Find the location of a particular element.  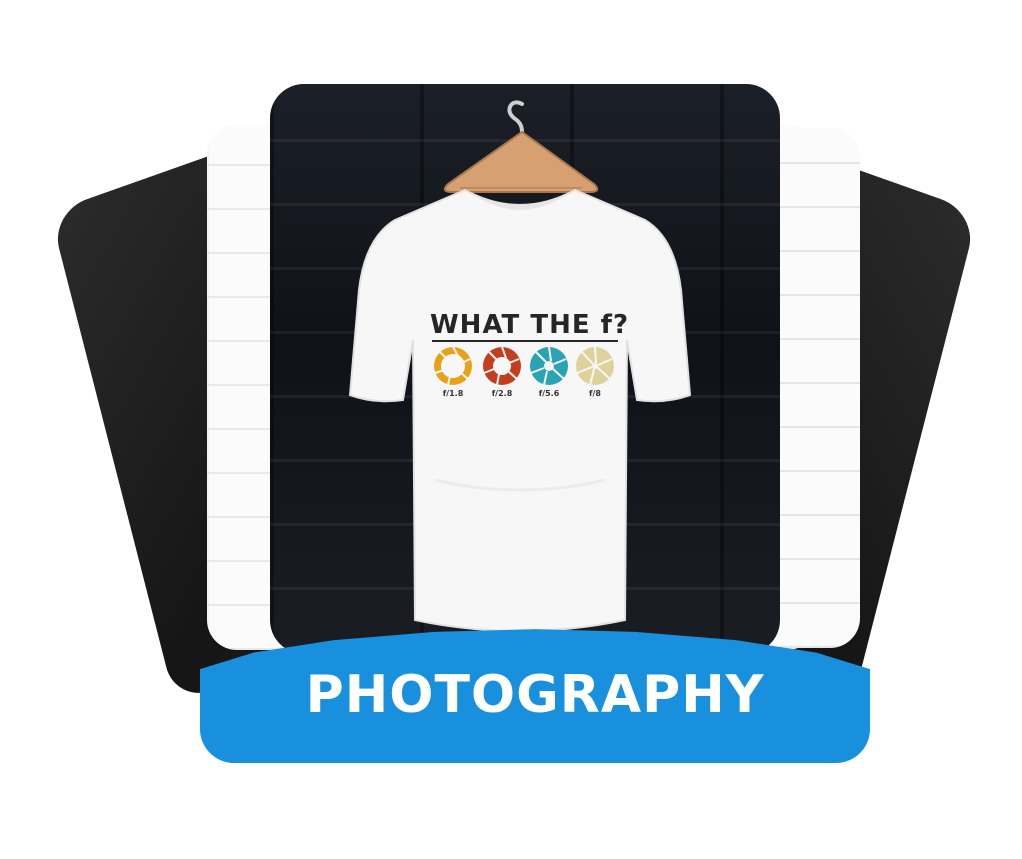

design-underline is located at coordinates (525, 341).